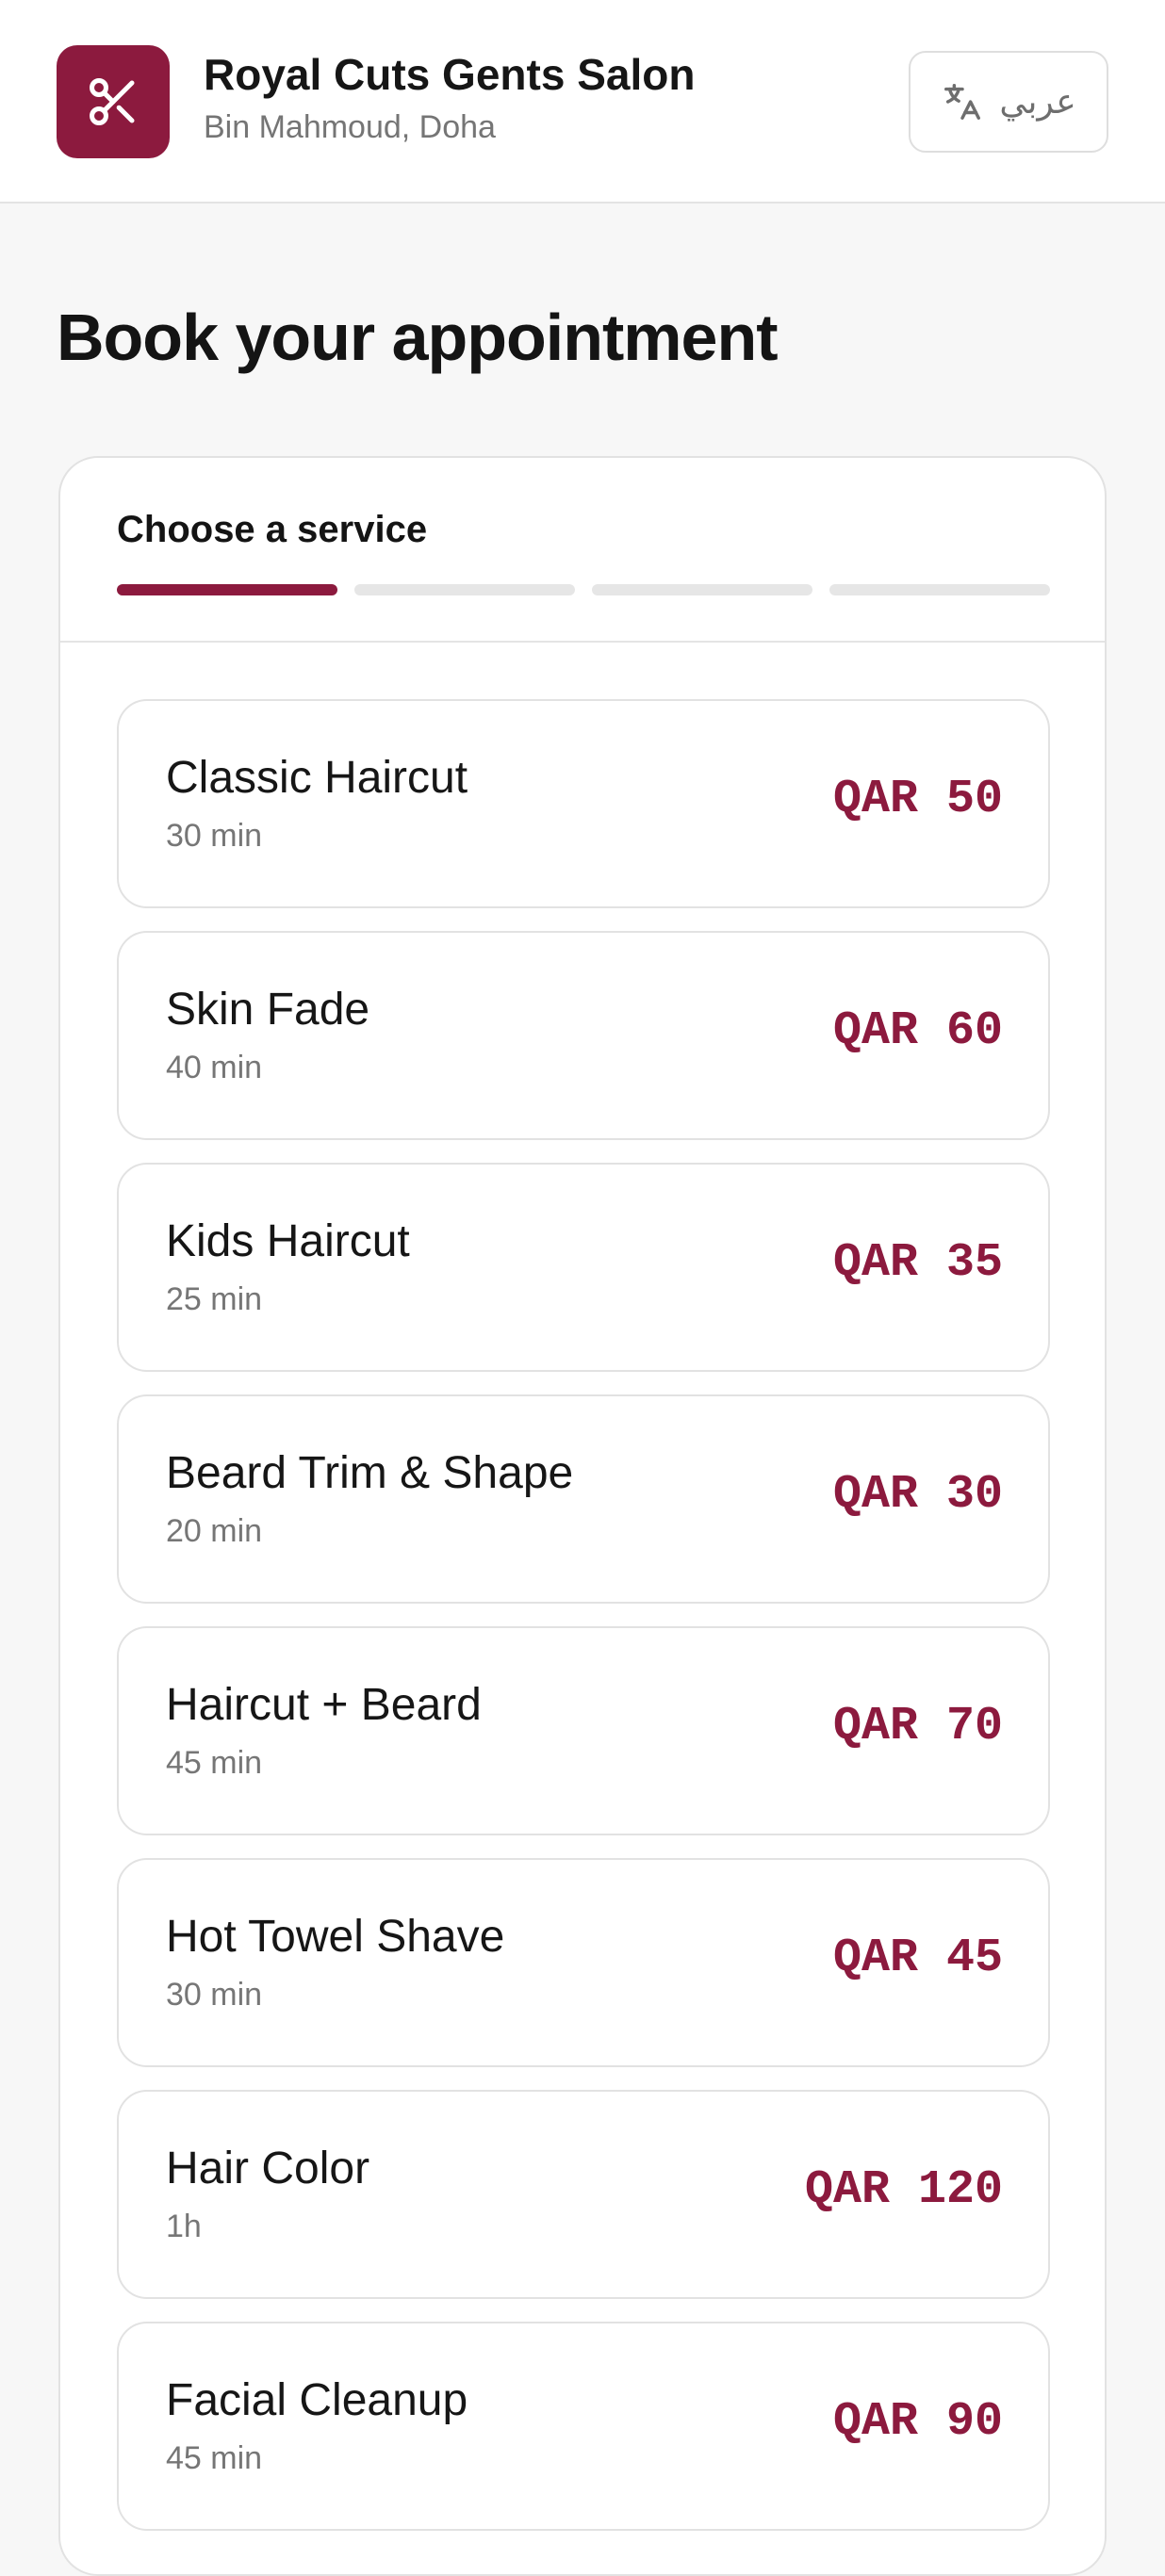 This screenshot has width=1165, height=2576. What do you see at coordinates (962, 102) in the screenshot?
I see `translate-icon` at bounding box center [962, 102].